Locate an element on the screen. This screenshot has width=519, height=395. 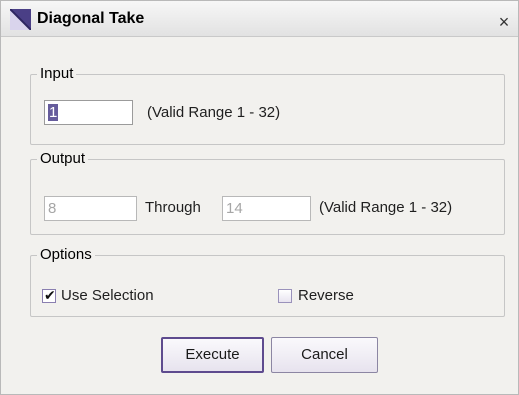
use-selection-checkbox: ✔ is located at coordinates (49, 295).